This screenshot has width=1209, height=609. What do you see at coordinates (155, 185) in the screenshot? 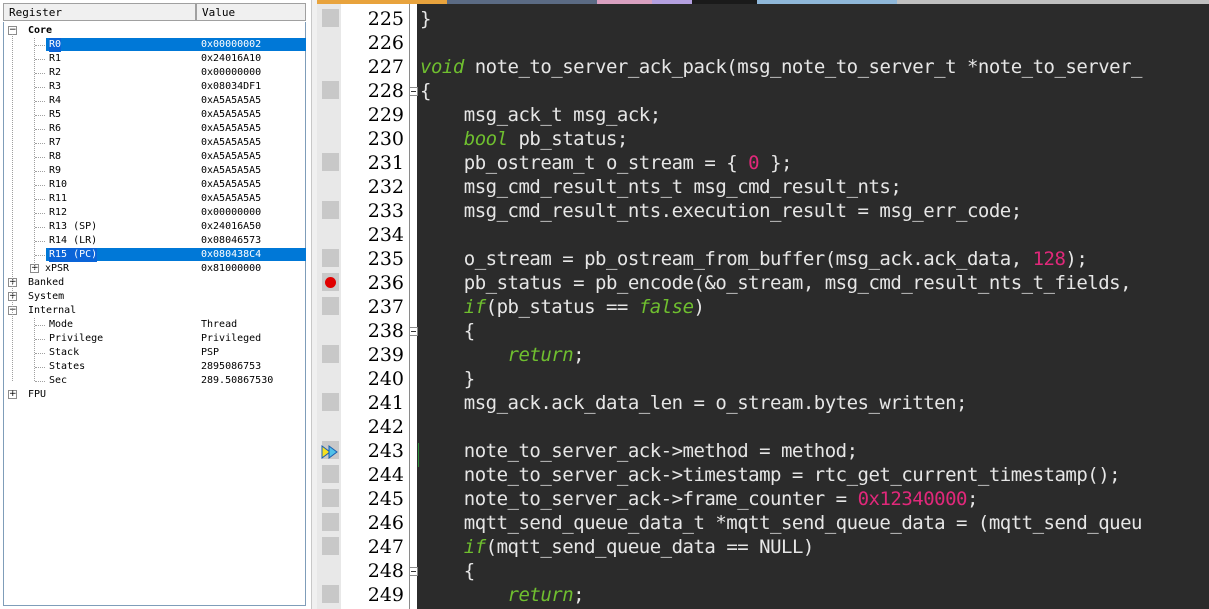
I see `register-row: R10 0xA5A5A5A5` at bounding box center [155, 185].